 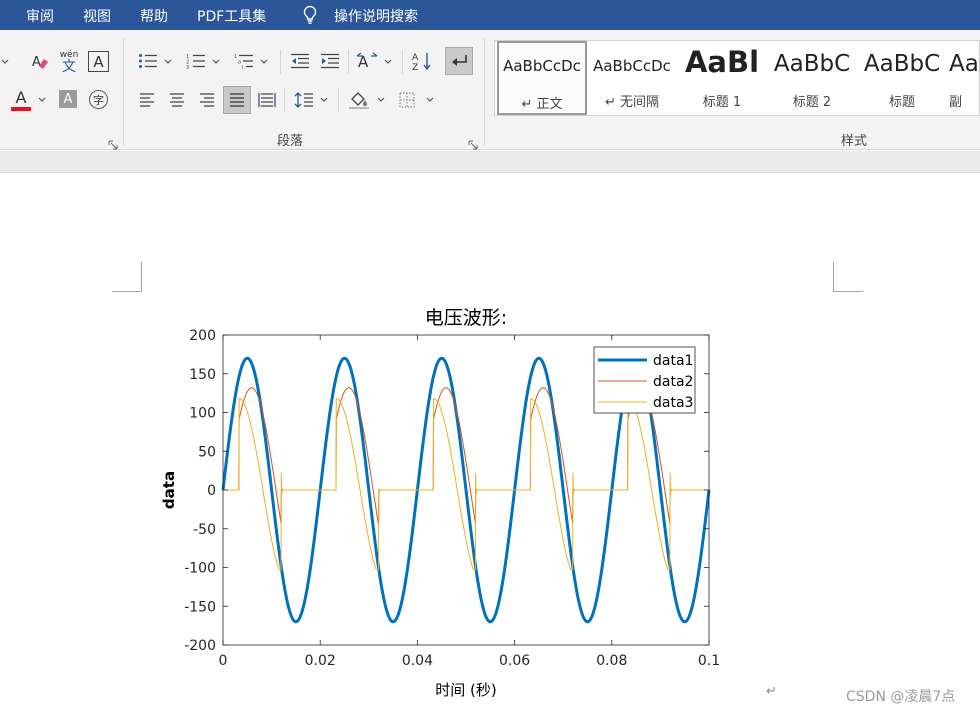 I want to click on tab-review: 审阅, so click(x=40, y=16).